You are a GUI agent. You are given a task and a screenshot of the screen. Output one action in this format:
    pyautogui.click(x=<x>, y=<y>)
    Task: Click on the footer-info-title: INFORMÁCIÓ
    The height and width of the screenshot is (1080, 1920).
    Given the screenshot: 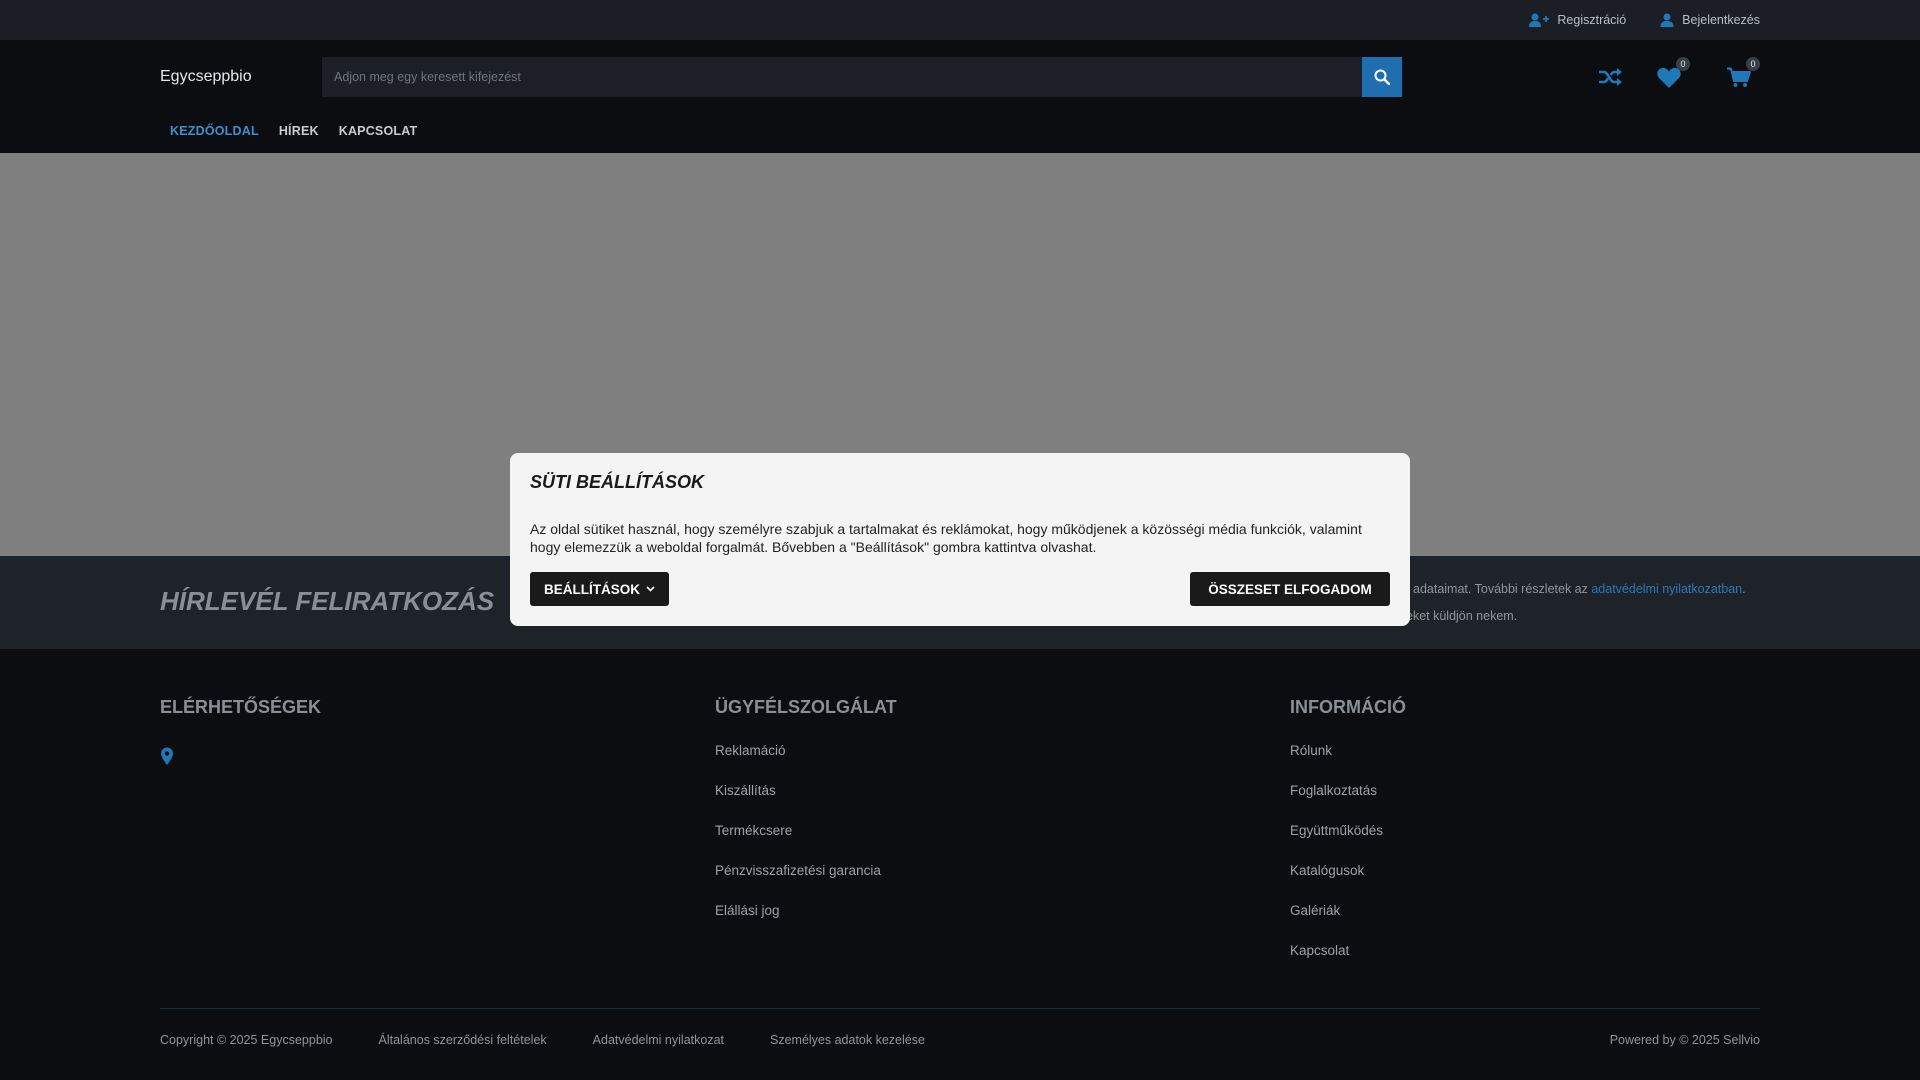 What is the action you would take?
    pyautogui.click(x=1348, y=707)
    